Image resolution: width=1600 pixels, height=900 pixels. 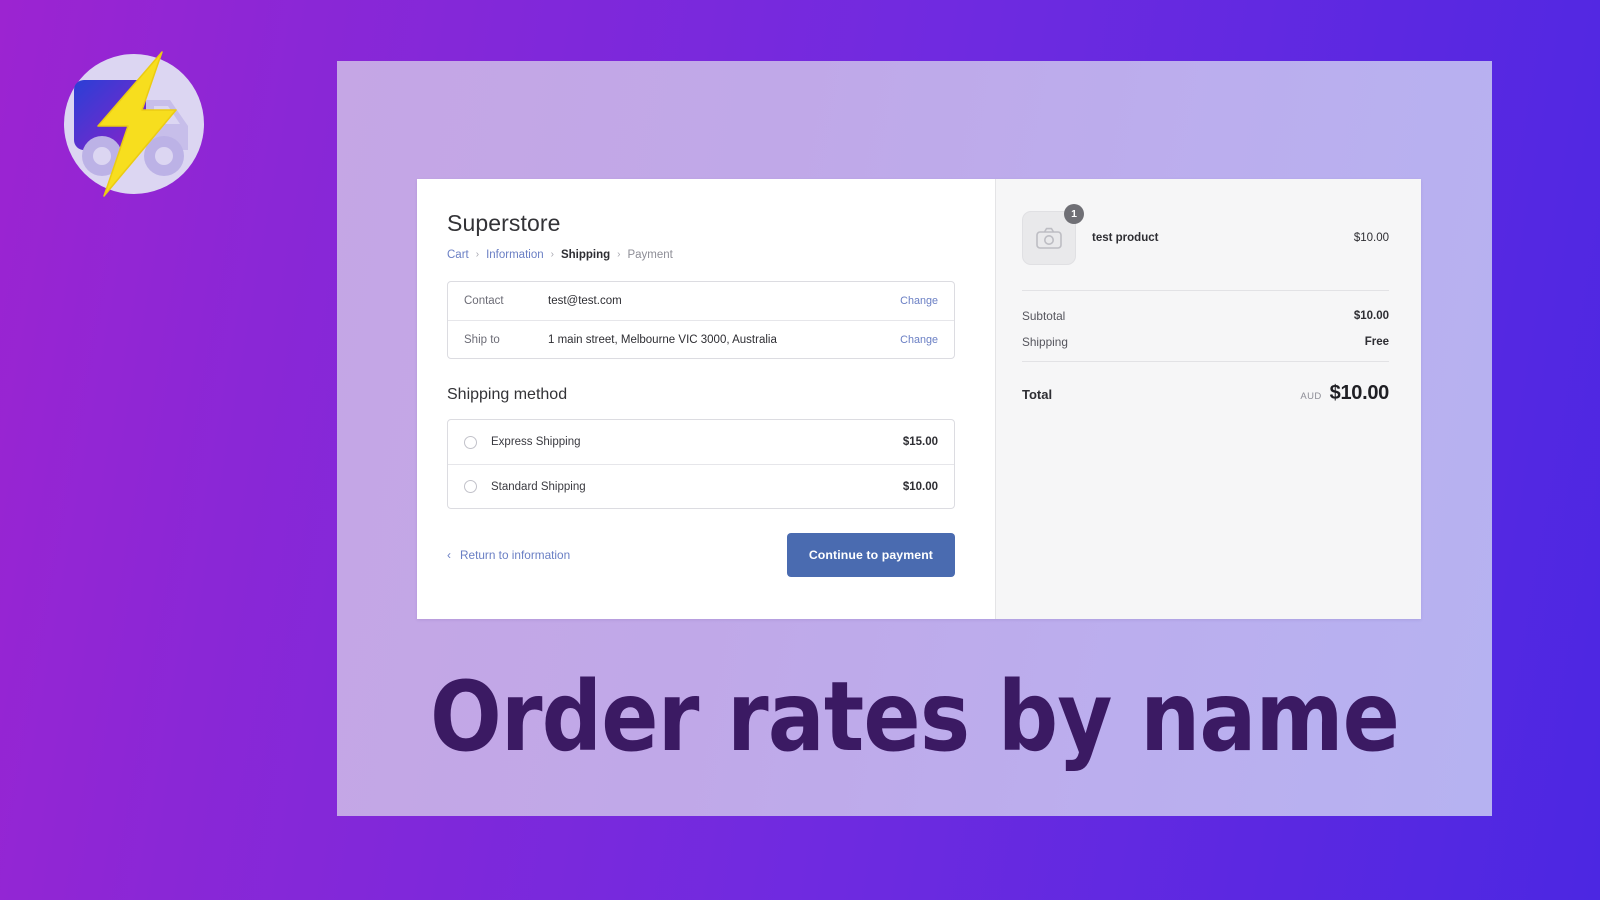 What do you see at coordinates (920, 486) in the screenshot?
I see `rate-price-standard: $10.00` at bounding box center [920, 486].